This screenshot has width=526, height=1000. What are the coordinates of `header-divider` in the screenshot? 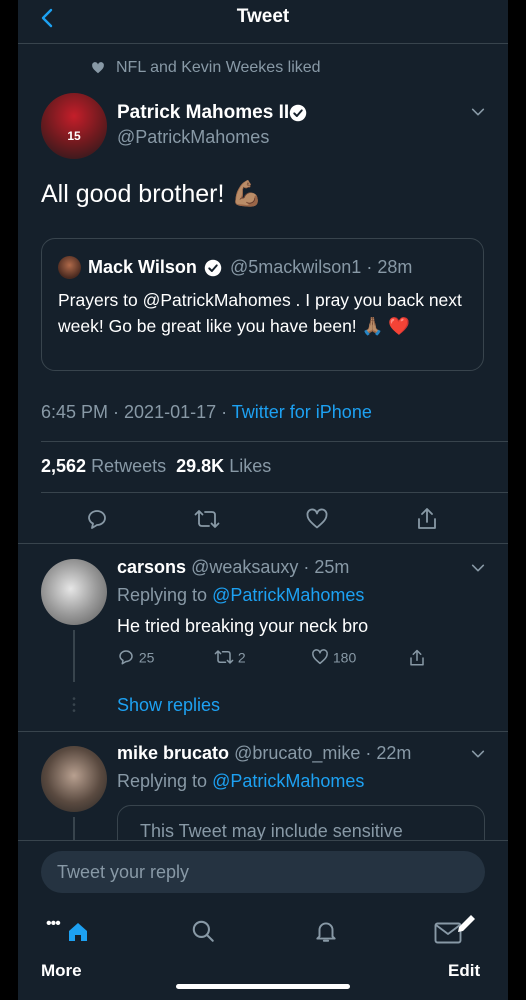 It's located at (263, 43).